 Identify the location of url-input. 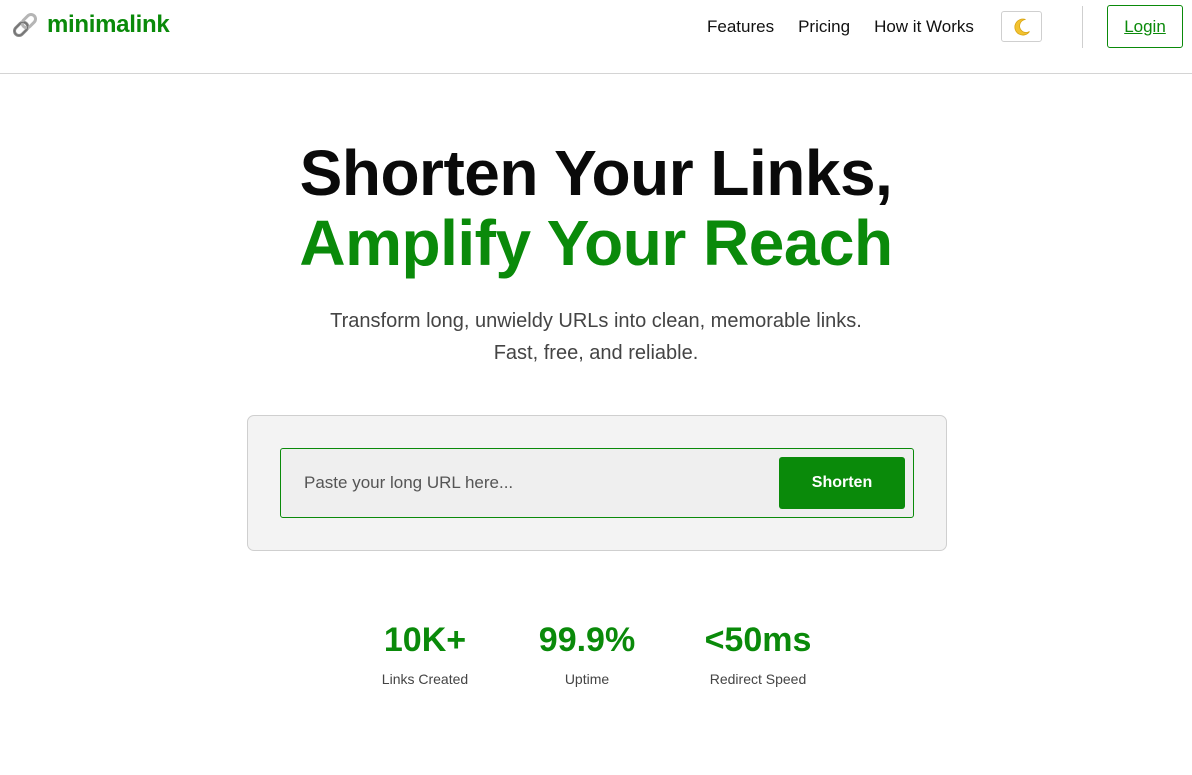
(528, 483).